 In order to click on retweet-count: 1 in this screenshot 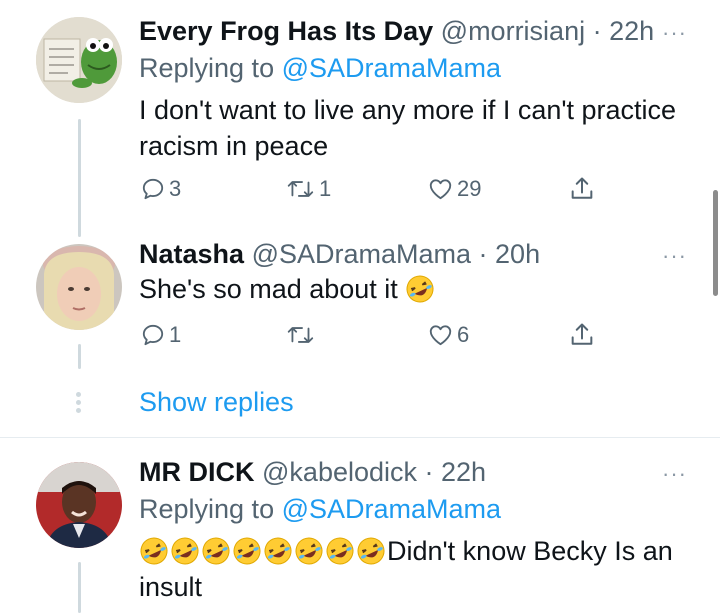, I will do `click(325, 188)`.